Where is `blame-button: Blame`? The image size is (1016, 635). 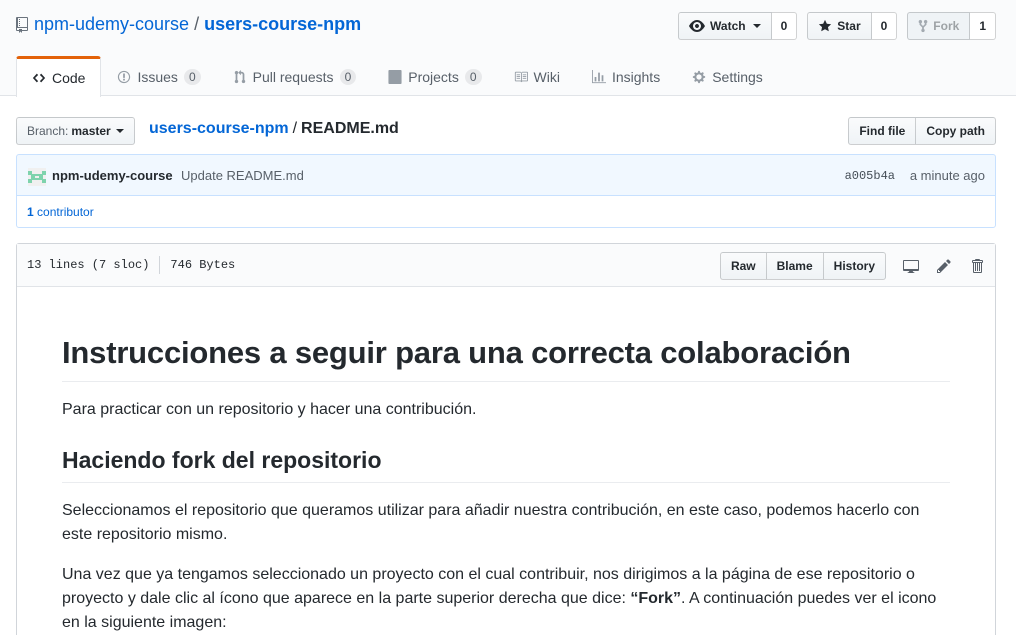
blame-button: Blame is located at coordinates (795, 266).